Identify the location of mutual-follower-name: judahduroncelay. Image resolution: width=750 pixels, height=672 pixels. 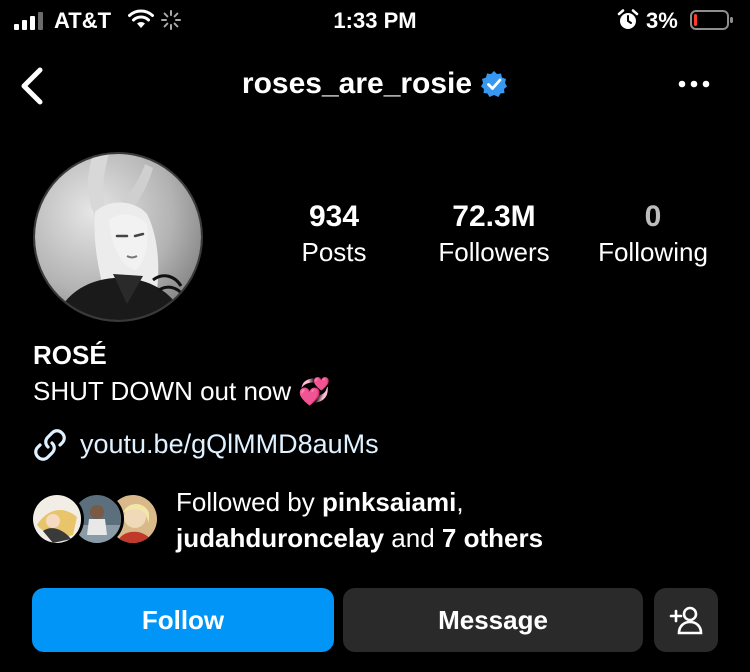
(280, 538).